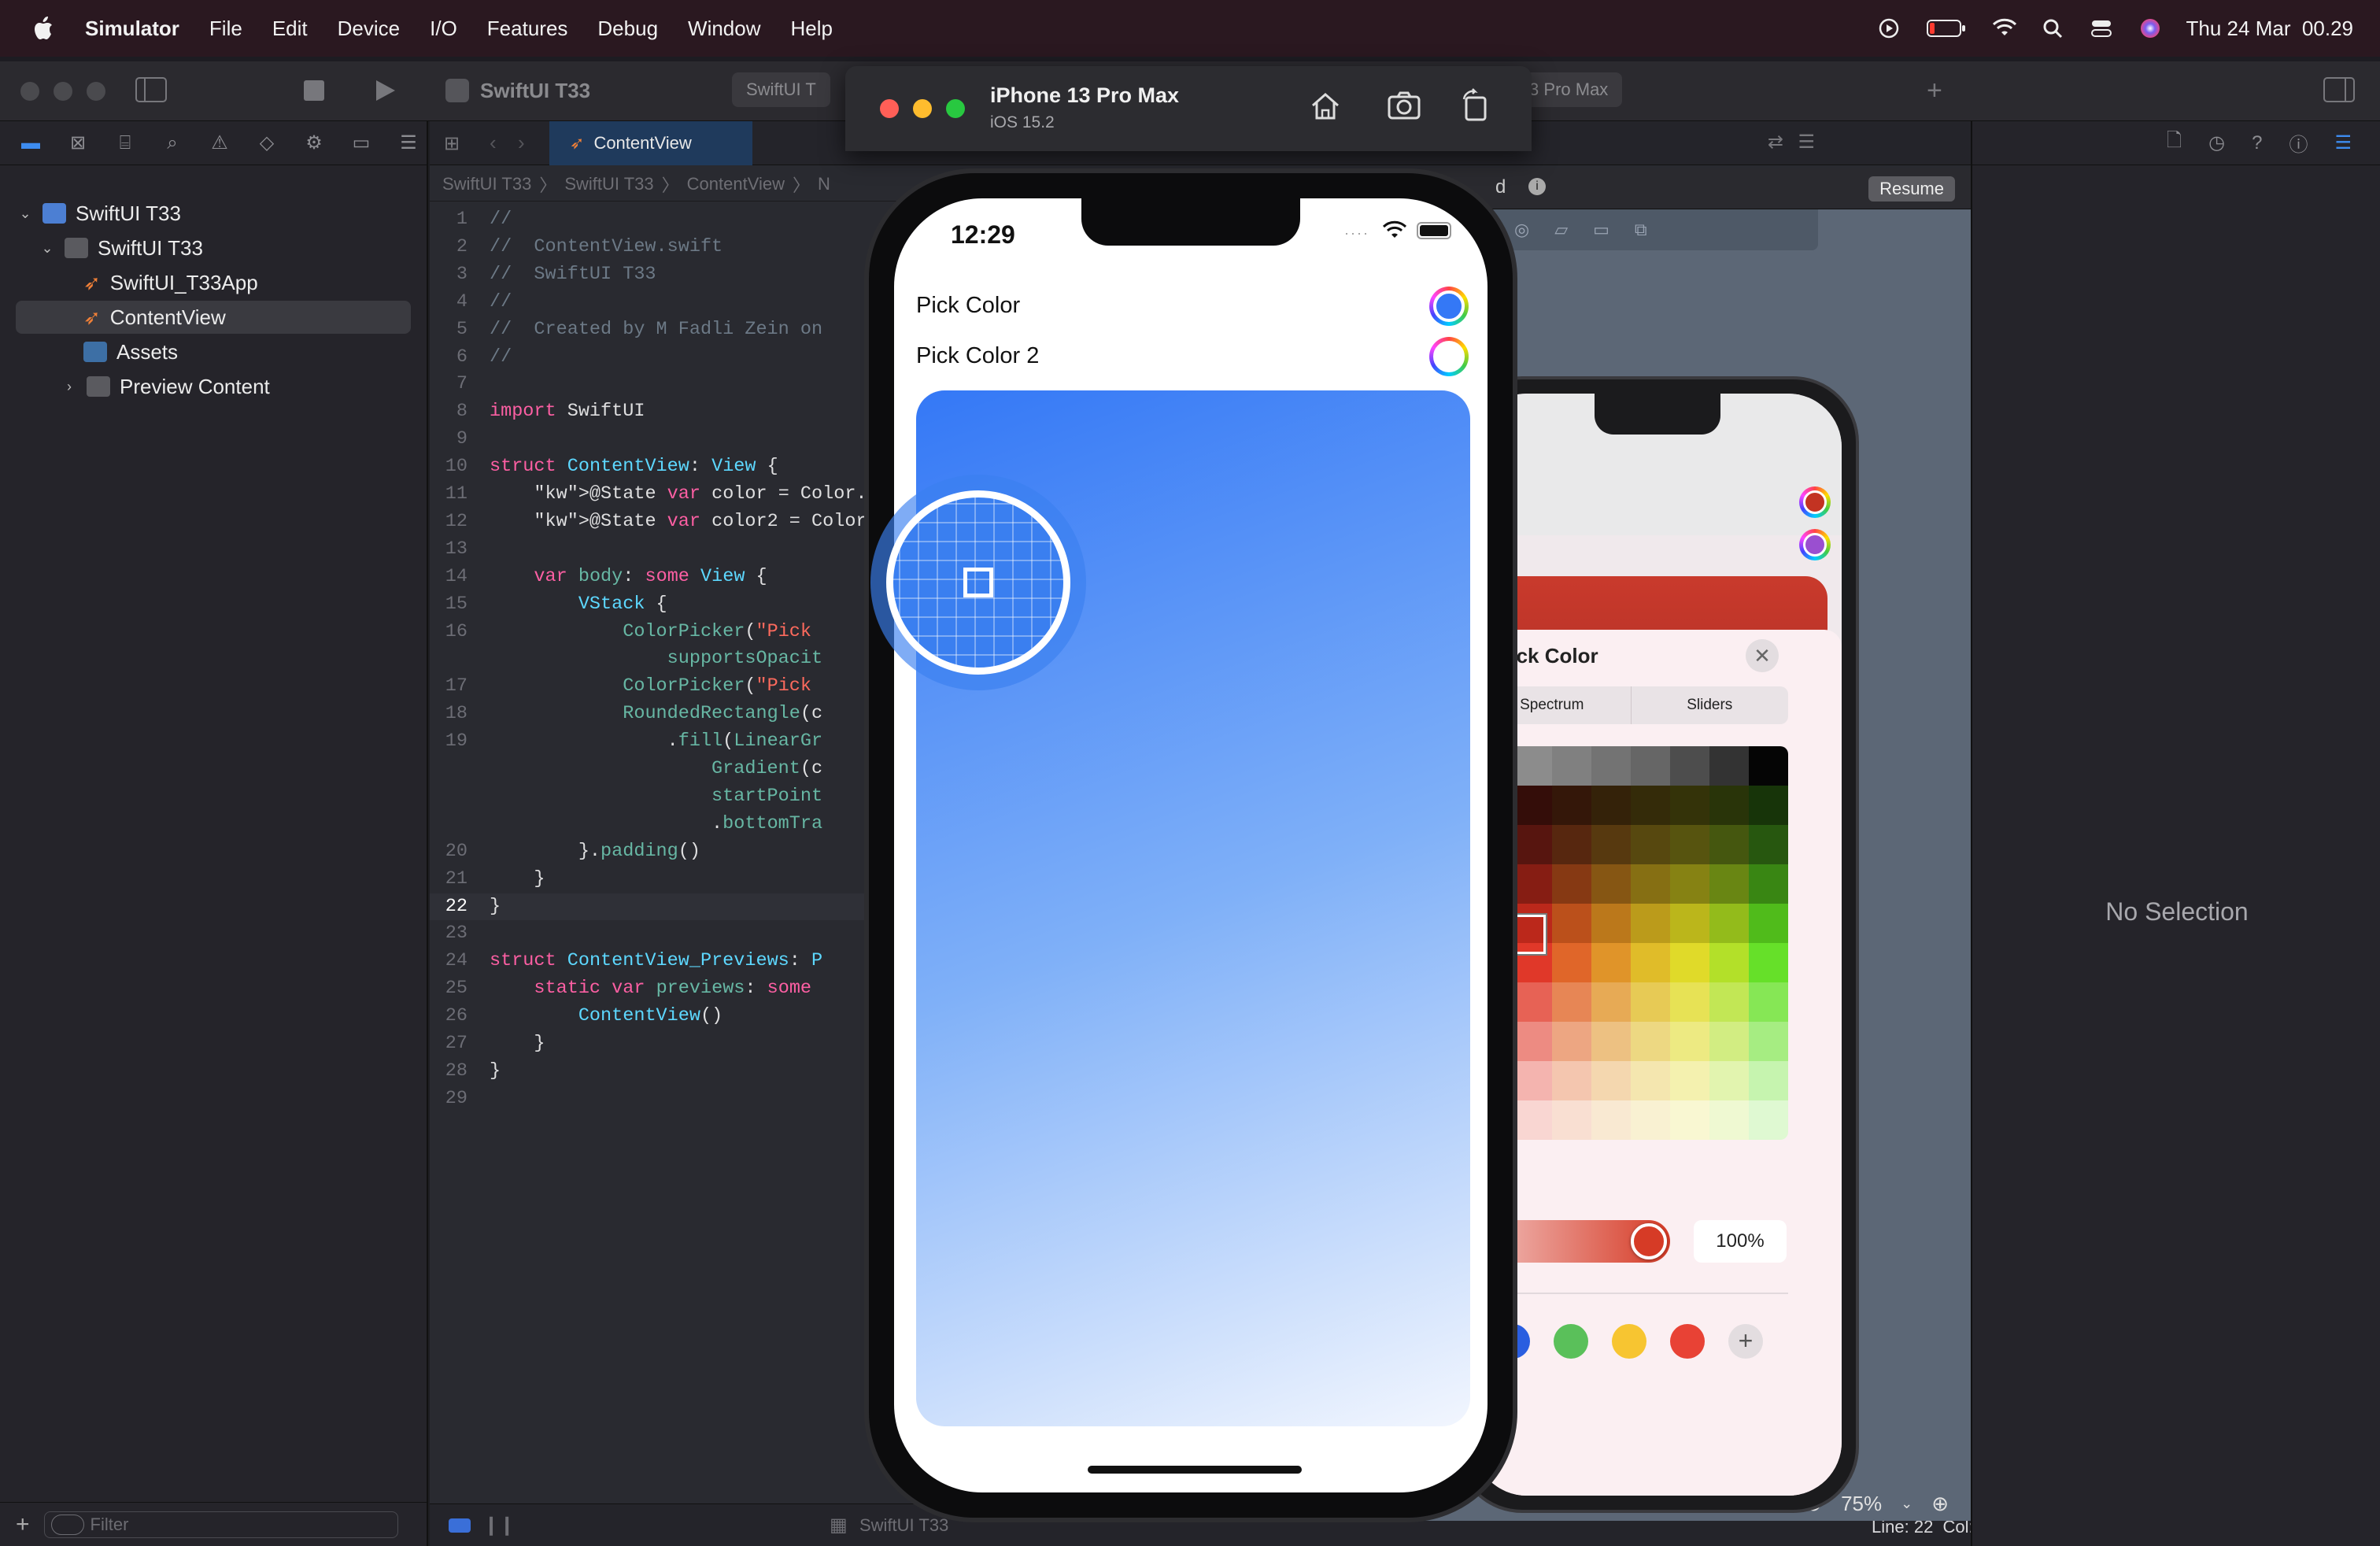 The image size is (2380, 1546). Describe the element at coordinates (1940, 1504) in the screenshot. I see `zoom-in-icon: ⊕` at that location.